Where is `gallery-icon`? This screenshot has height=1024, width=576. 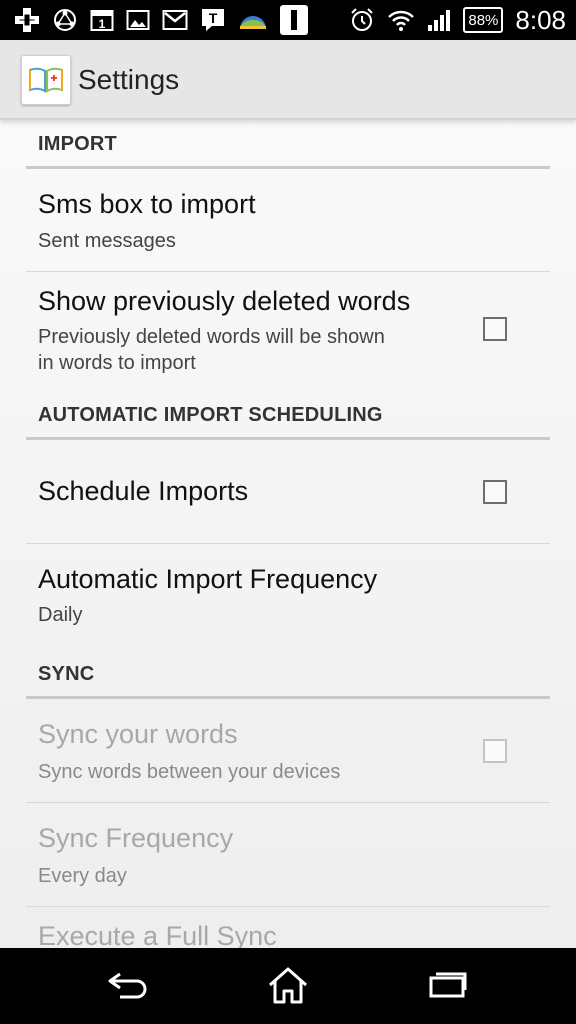 gallery-icon is located at coordinates (138, 20).